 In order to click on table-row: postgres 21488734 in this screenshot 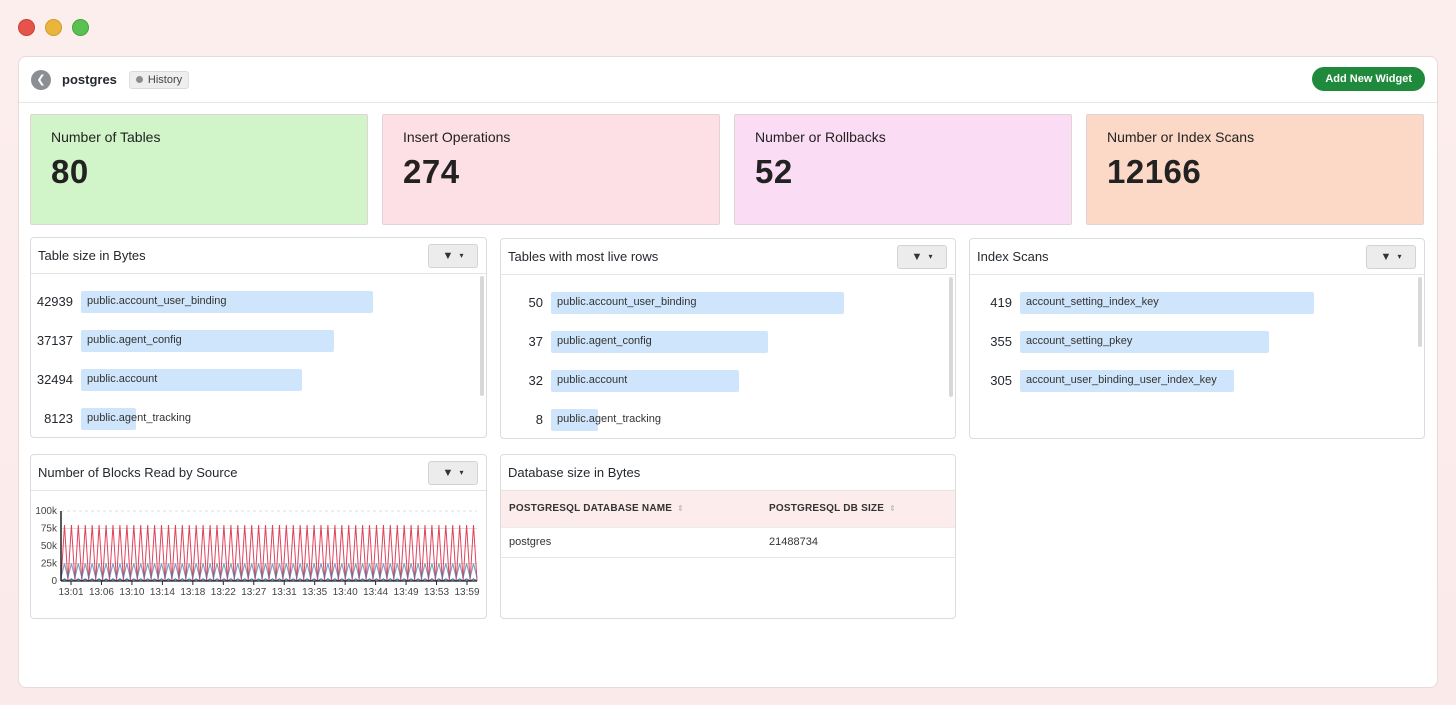, I will do `click(728, 542)`.